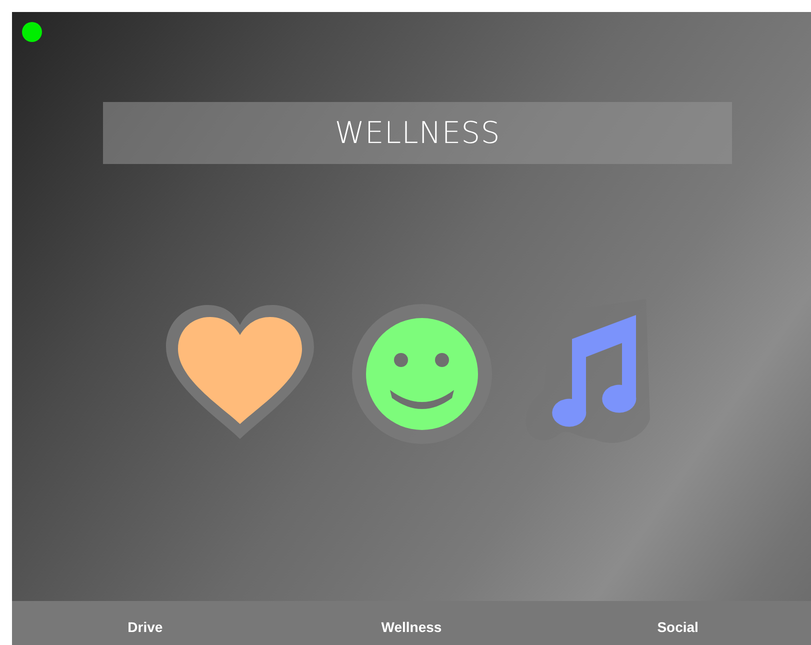 Image resolution: width=811 pixels, height=645 pixels. What do you see at coordinates (417, 133) in the screenshot?
I see `title-banner: WELLNESS` at bounding box center [417, 133].